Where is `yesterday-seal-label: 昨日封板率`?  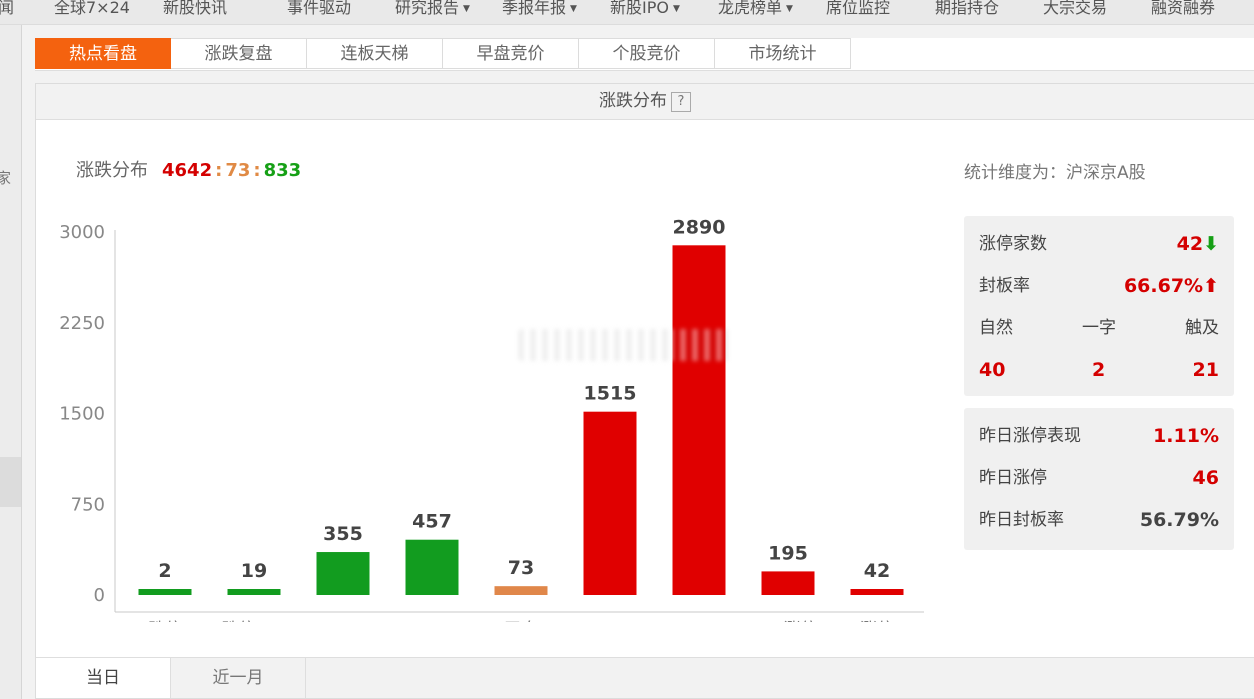
yesterday-seal-label: 昨日封板率 is located at coordinates (1021, 520).